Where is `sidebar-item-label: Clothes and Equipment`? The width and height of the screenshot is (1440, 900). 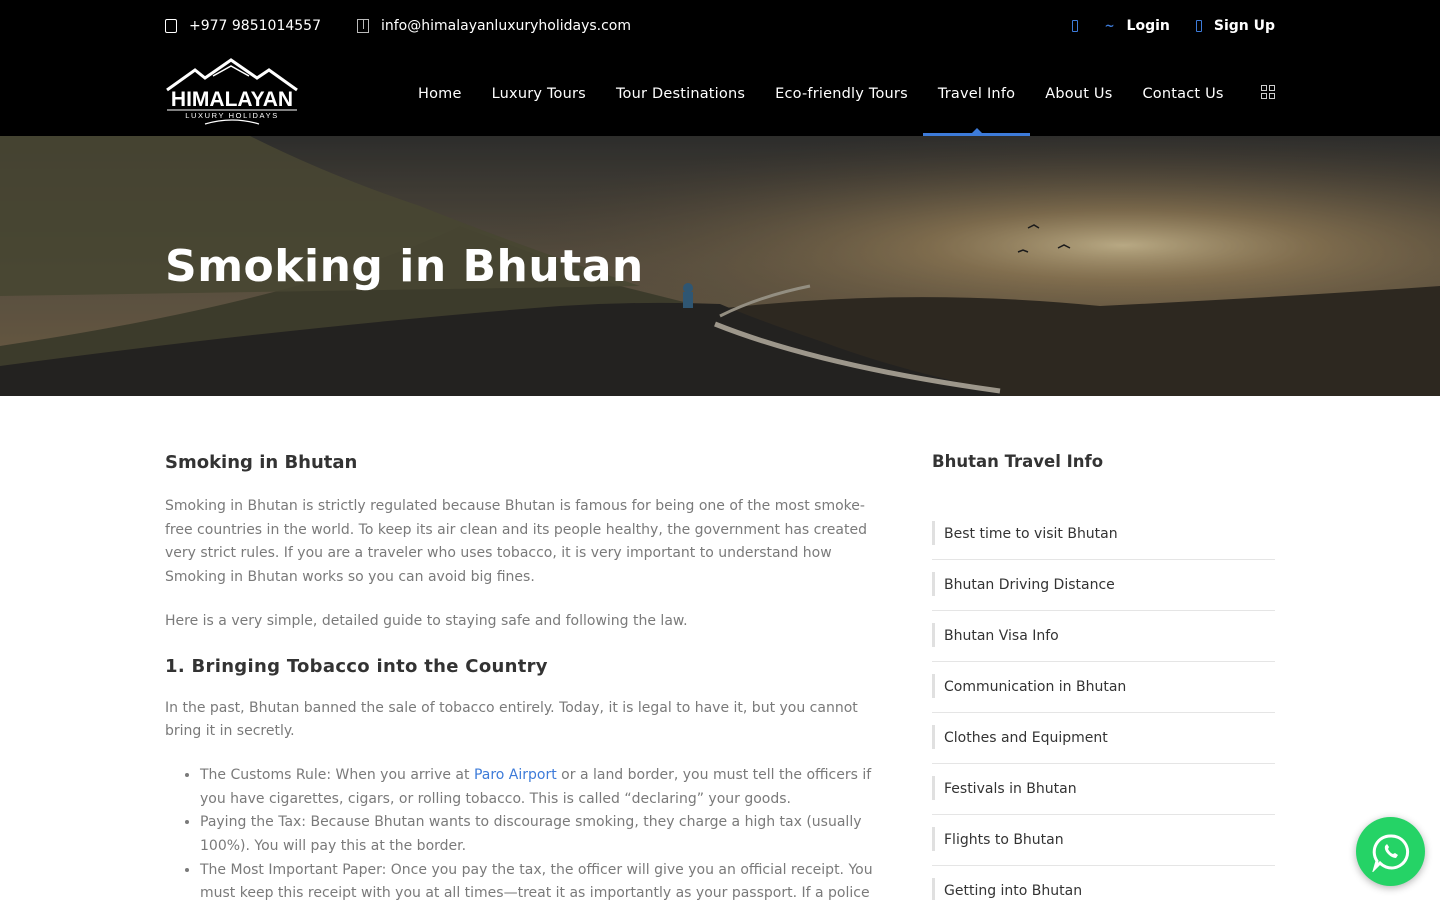 sidebar-item-label: Clothes and Equipment is located at coordinates (1026, 738).